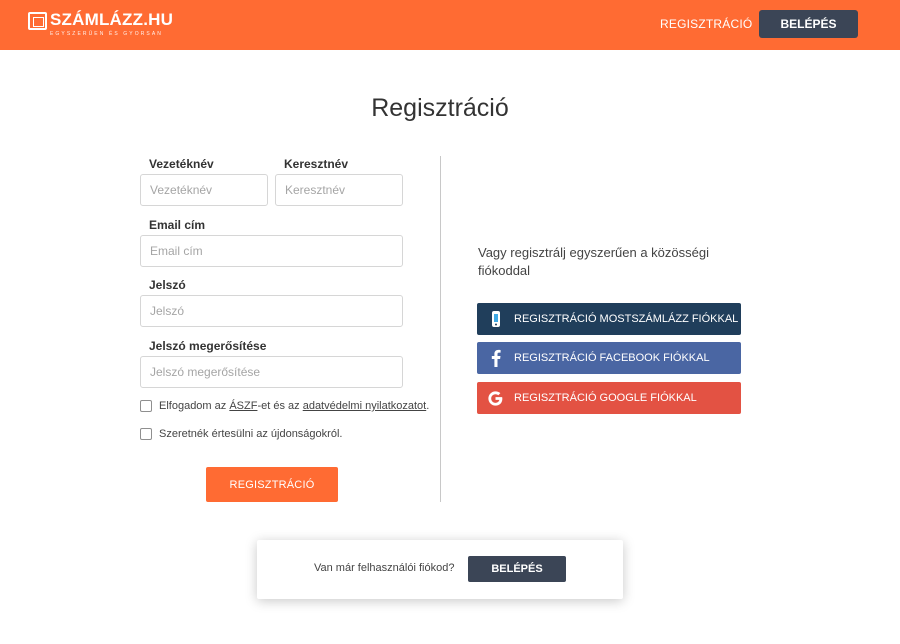 Image resolution: width=900 pixels, height=644 pixels. Describe the element at coordinates (271, 372) in the screenshot. I see `password-confirm-input` at that location.